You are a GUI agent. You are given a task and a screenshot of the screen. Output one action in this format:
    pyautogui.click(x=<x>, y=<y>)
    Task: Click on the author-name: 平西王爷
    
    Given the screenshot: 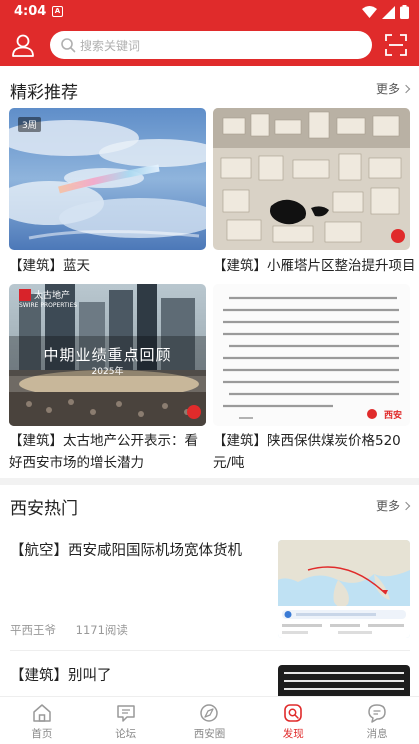 What is the action you would take?
    pyautogui.click(x=33, y=630)
    